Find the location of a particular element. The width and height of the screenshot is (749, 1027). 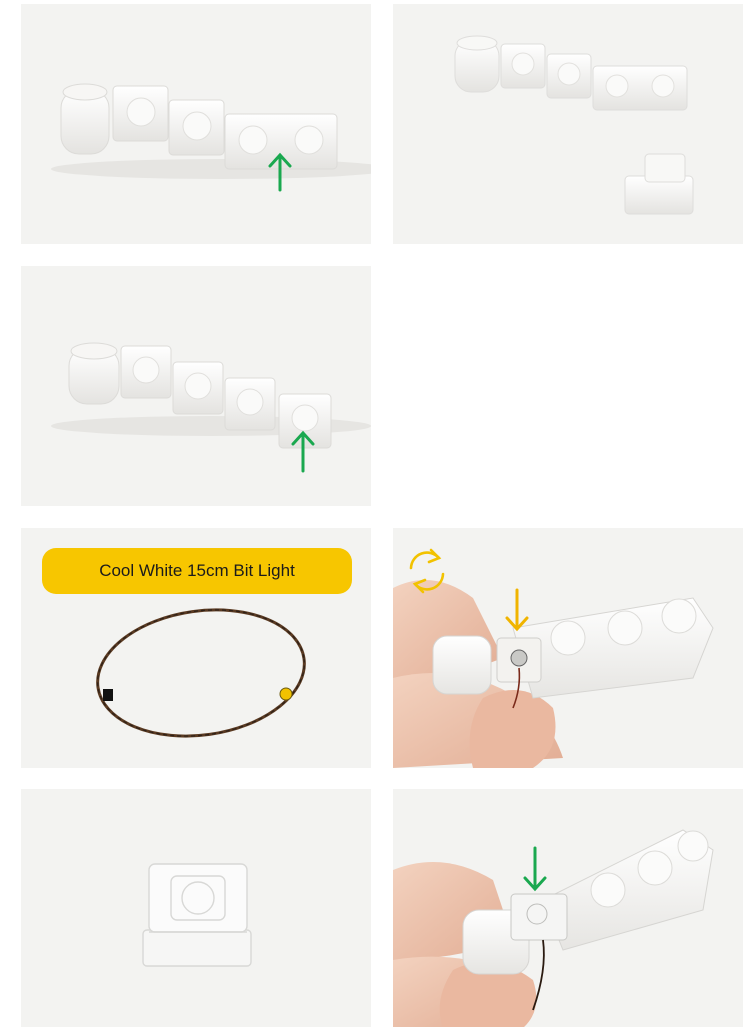

corner-brick is located at coordinates (659, 184).